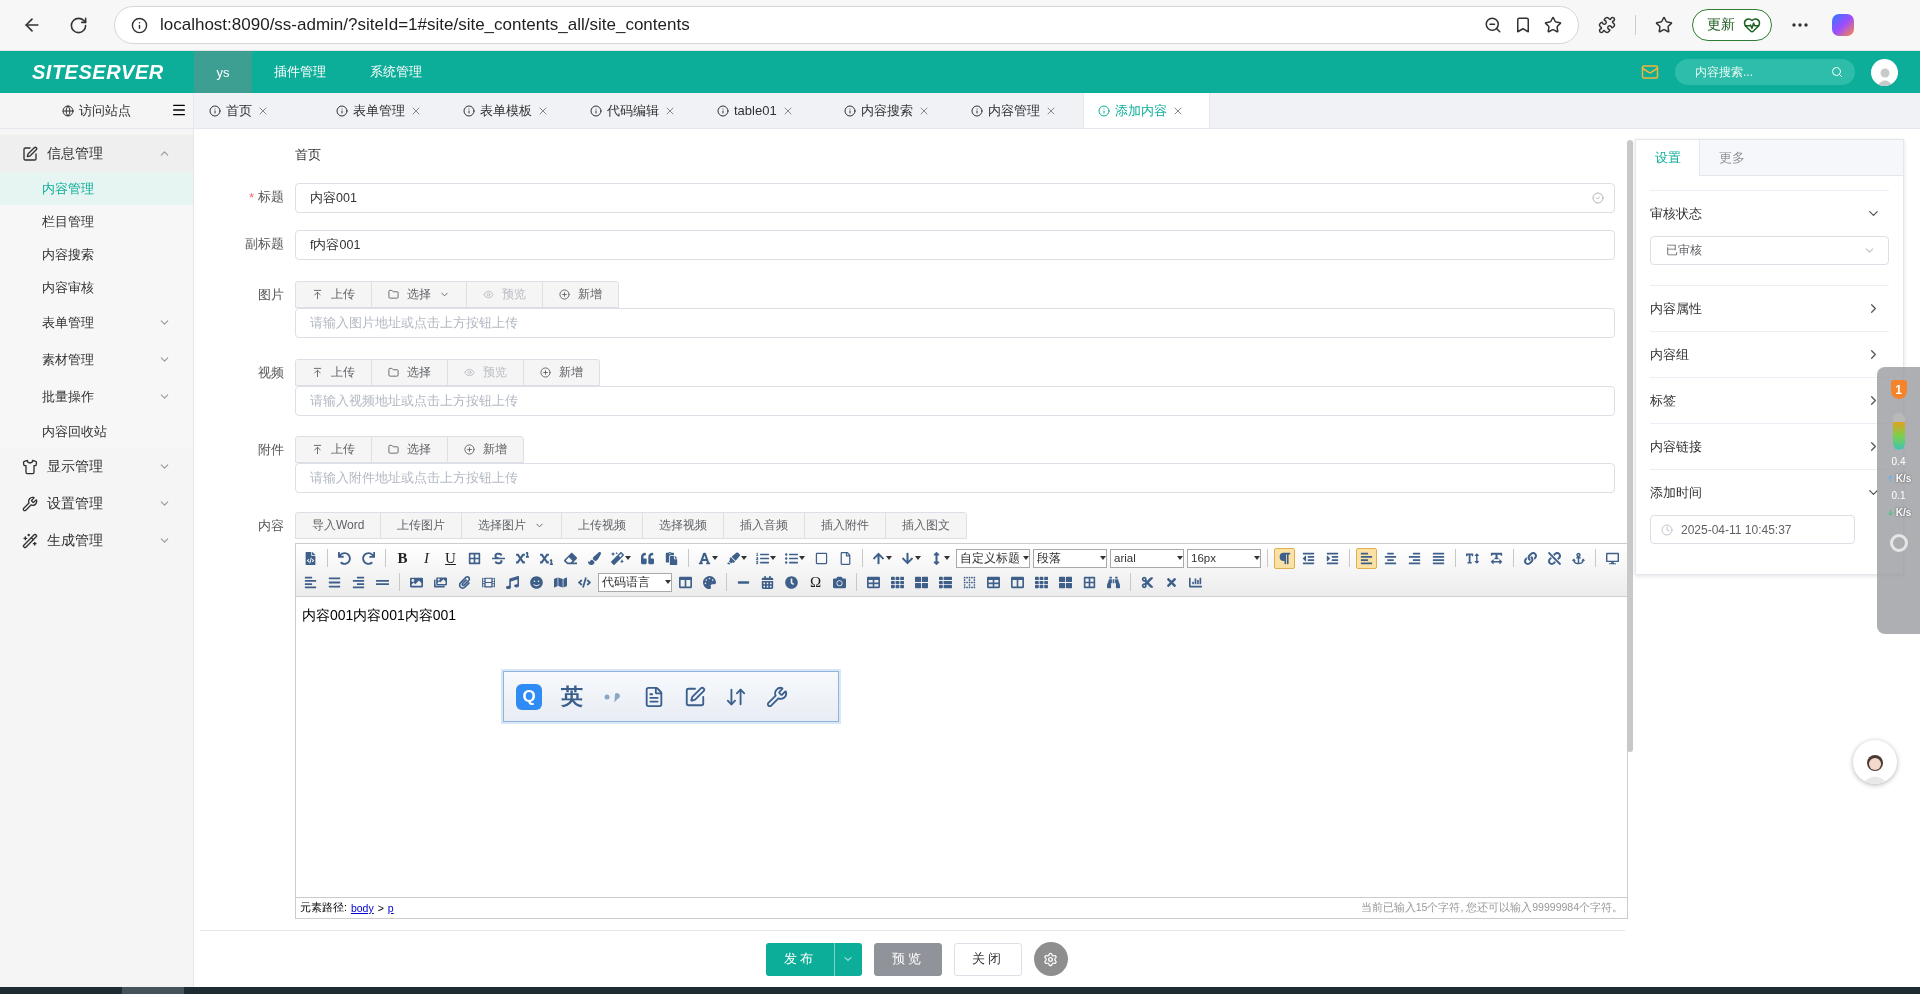 This screenshot has width=1920, height=994. What do you see at coordinates (339, 525) in the screenshot?
I see `editor-action-button: 导入Word` at bounding box center [339, 525].